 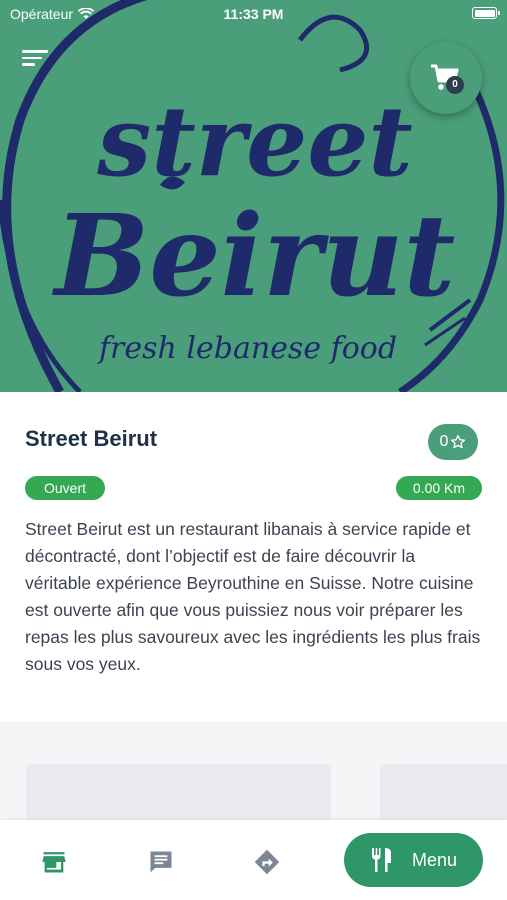 I want to click on tab-directions, so click(x=267, y=862).